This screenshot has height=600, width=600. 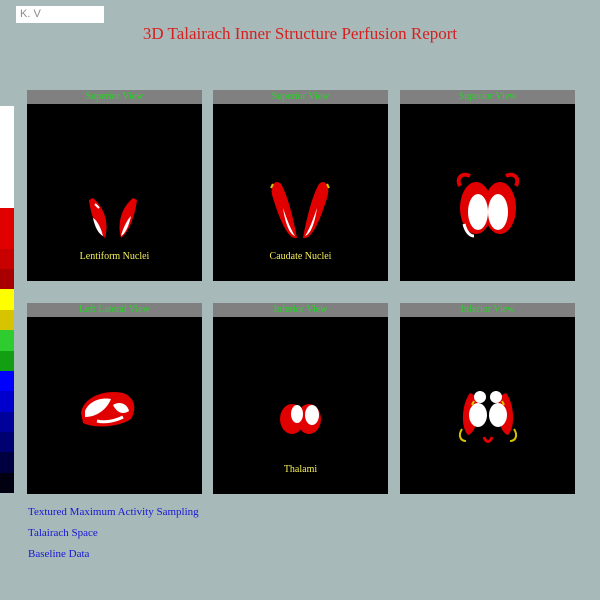 I want to click on talairach-space-link: Talairach Space, so click(x=63, y=533).